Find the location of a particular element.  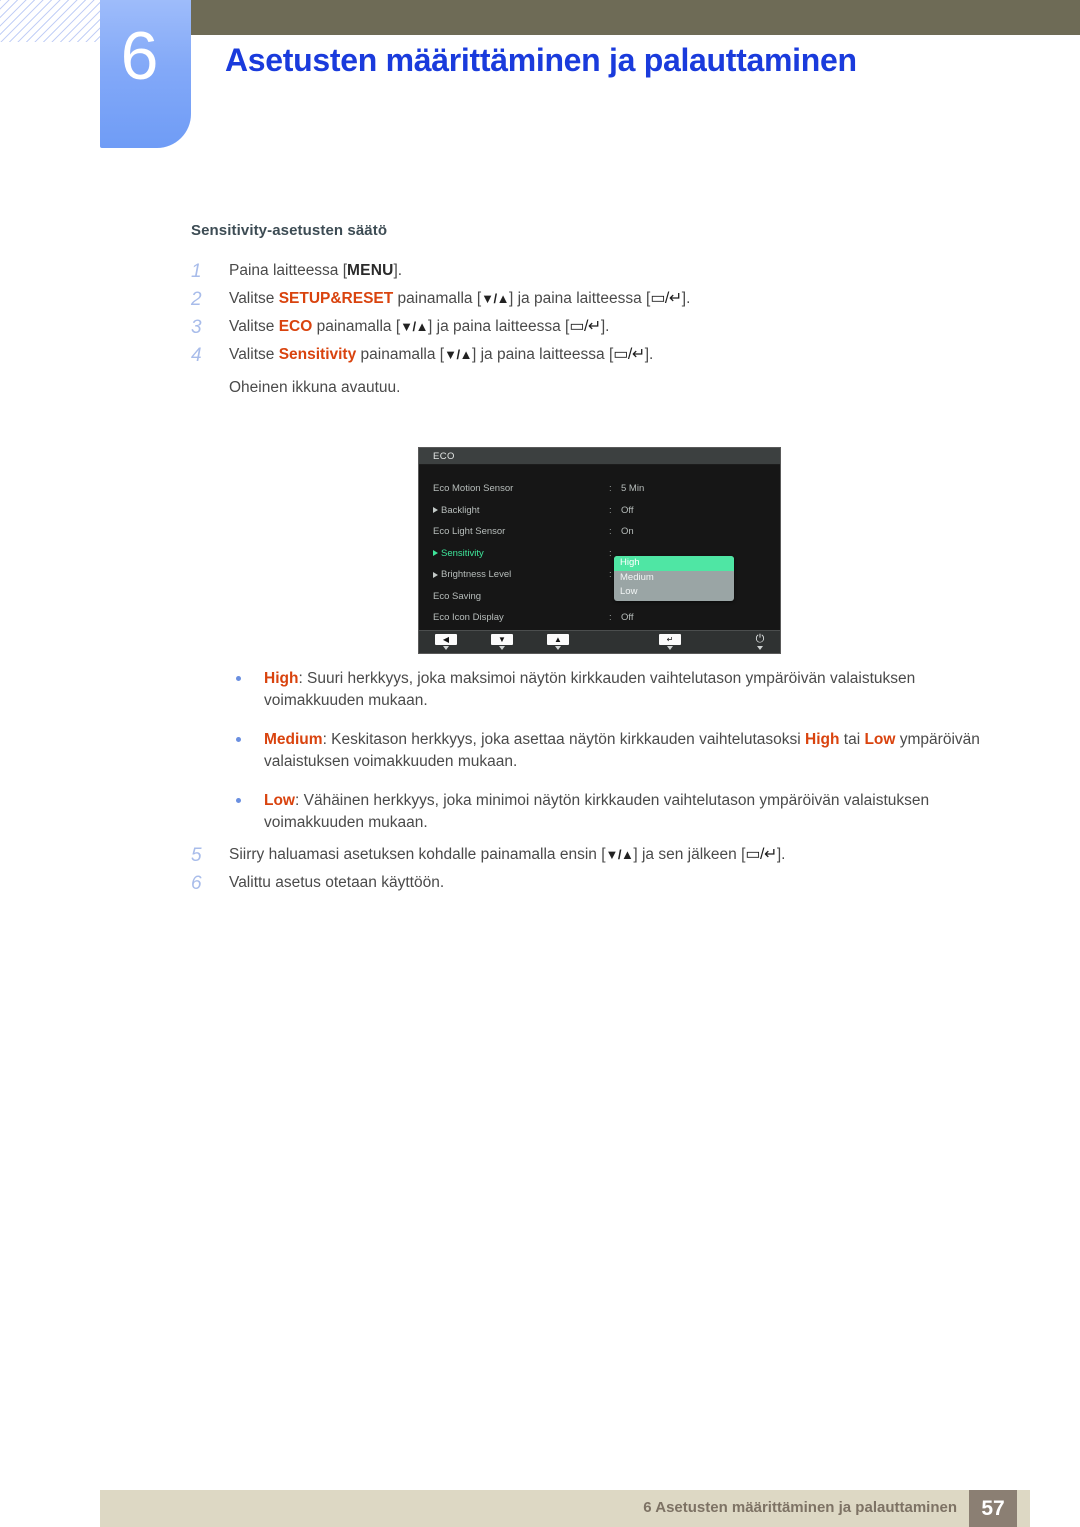

osd-row: Backlight: Off is located at coordinates (599, 511).